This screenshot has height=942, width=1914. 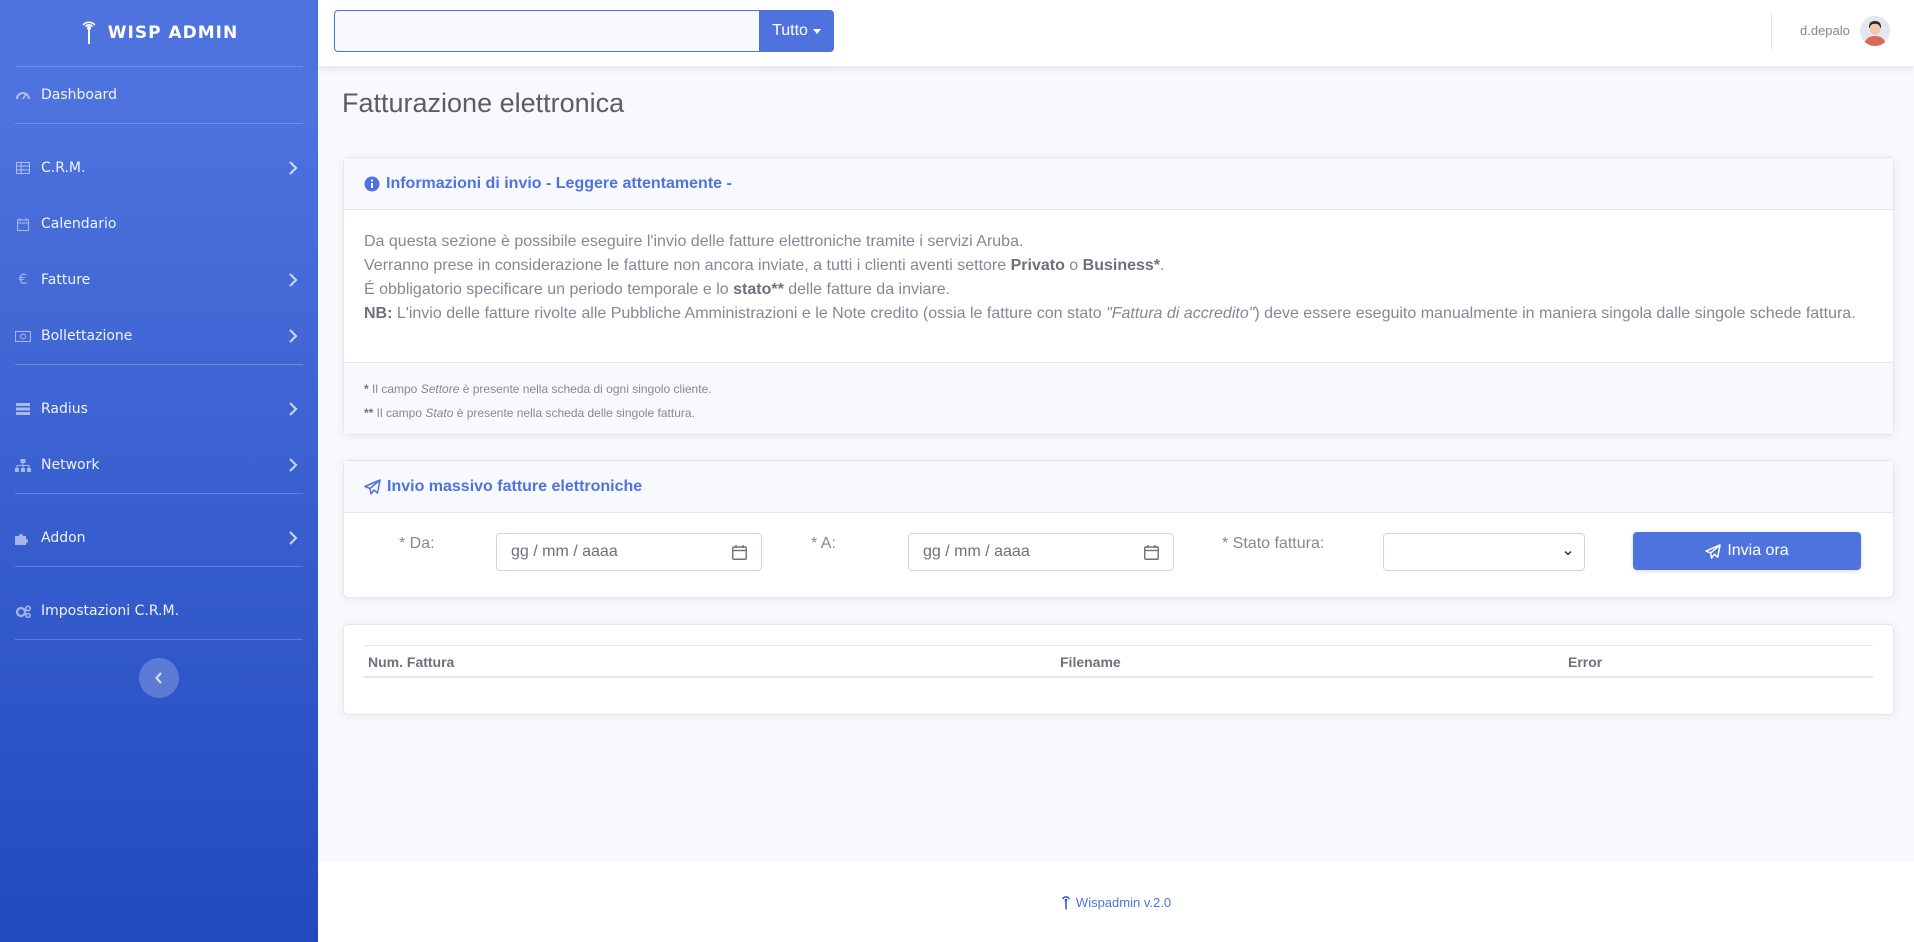 I want to click on results-table-header: Num. Fattura Filename Error, so click(x=1118, y=661).